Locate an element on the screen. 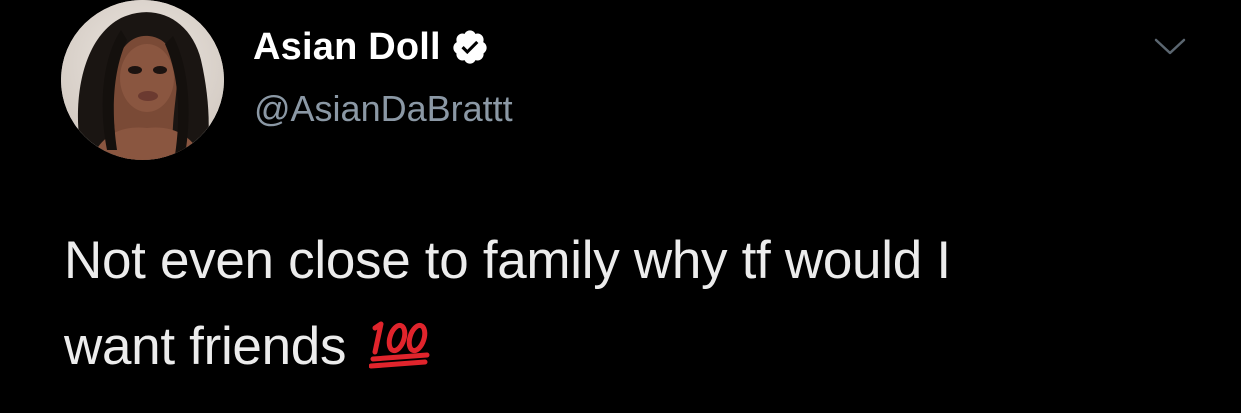  chevron-down-icon is located at coordinates (1170, 47).